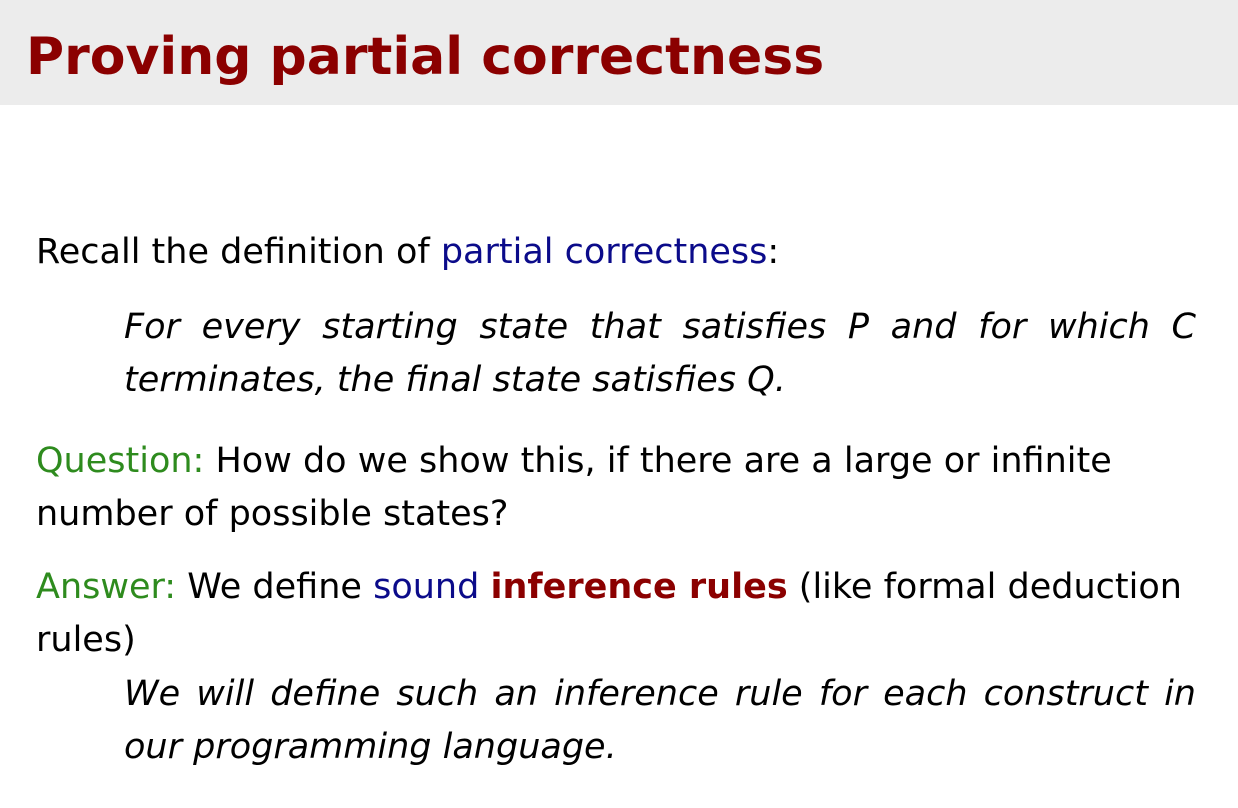 The image size is (1238, 808). Describe the element at coordinates (484, 587) in the screenshot. I see `answer-space` at that location.